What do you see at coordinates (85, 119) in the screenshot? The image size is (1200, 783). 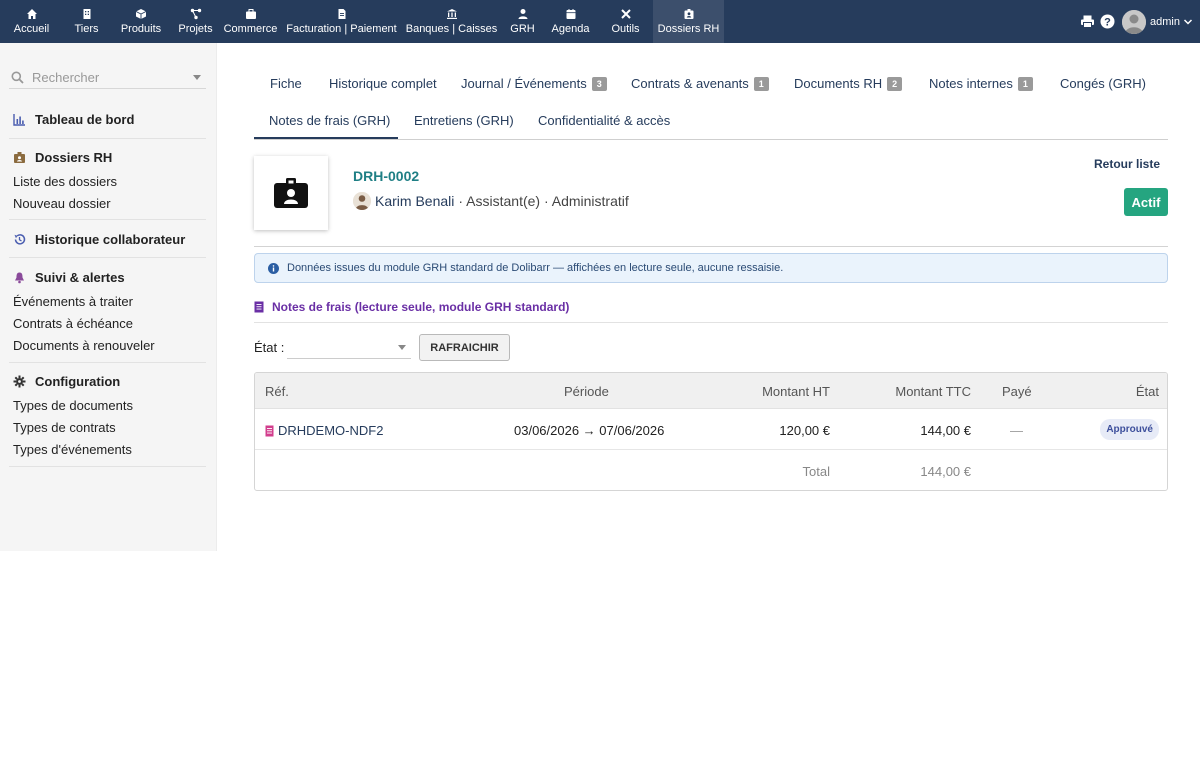 I see `sidebar-dashboard-label: Tableau de bord` at bounding box center [85, 119].